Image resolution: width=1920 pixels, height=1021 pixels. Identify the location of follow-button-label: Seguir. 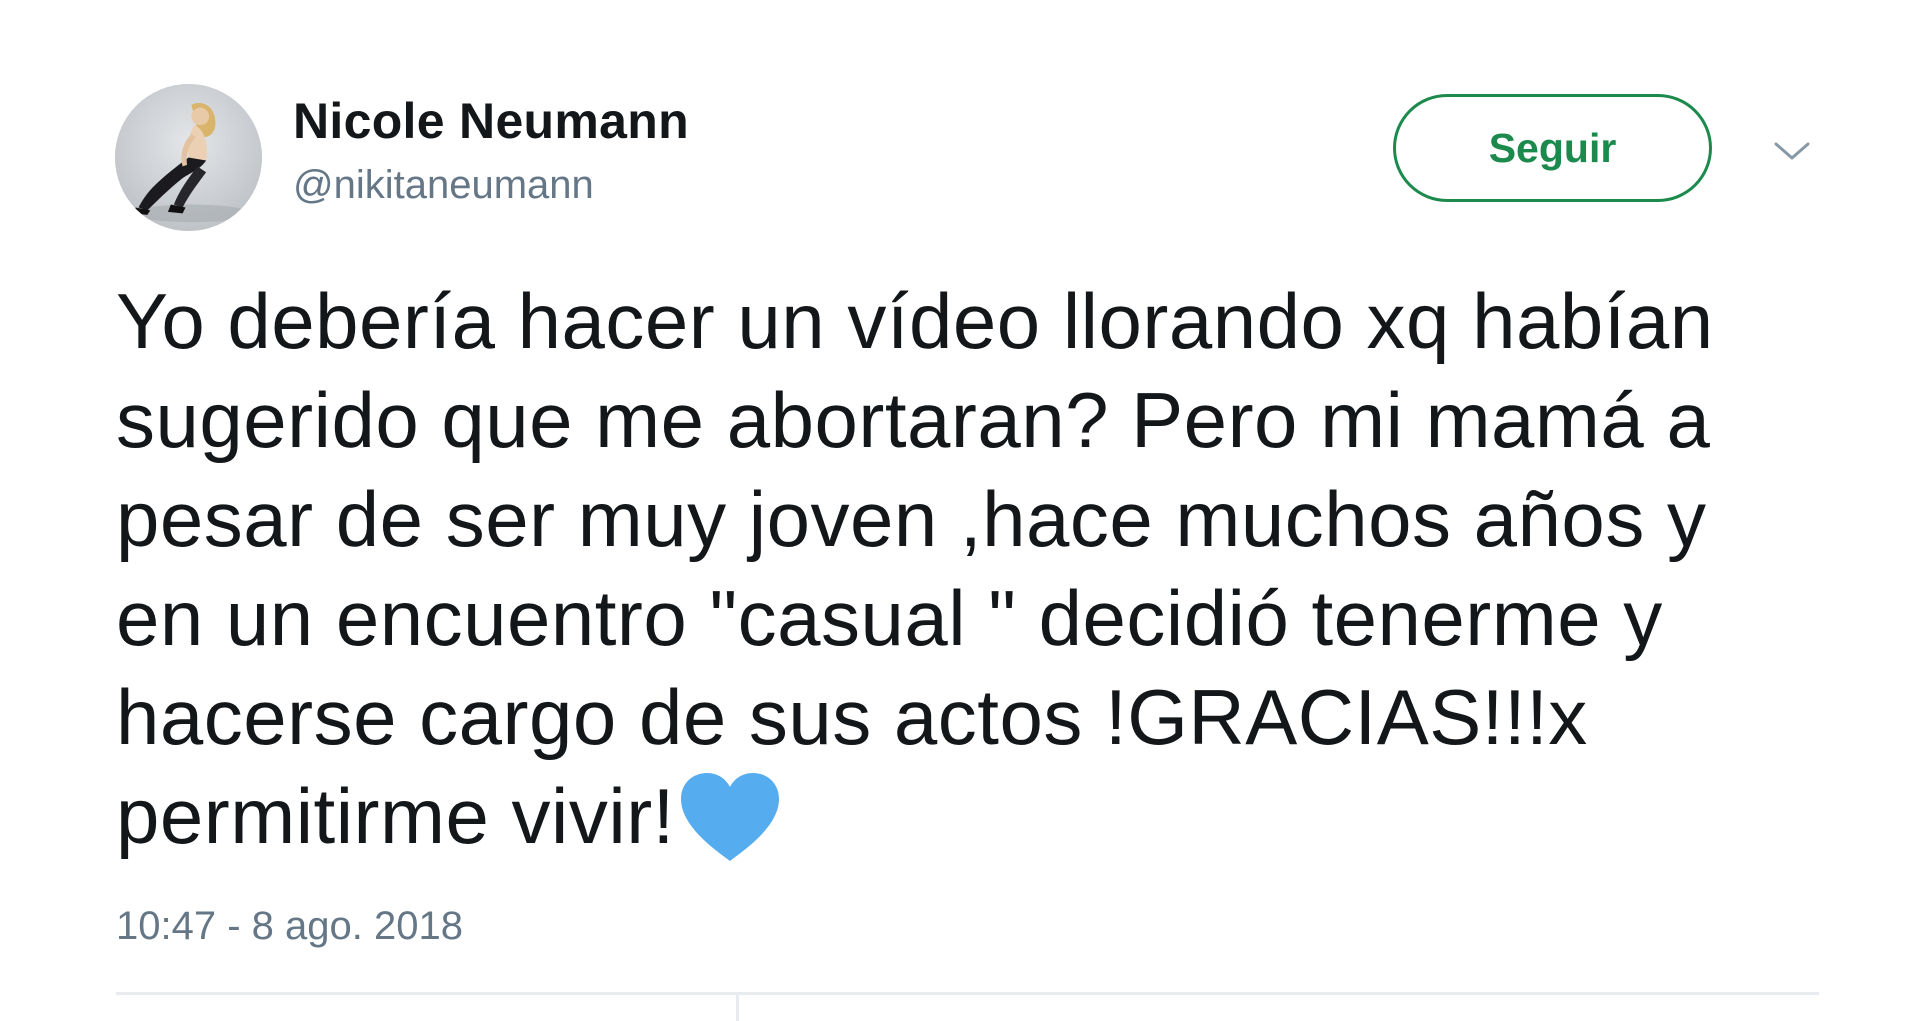
(1552, 147).